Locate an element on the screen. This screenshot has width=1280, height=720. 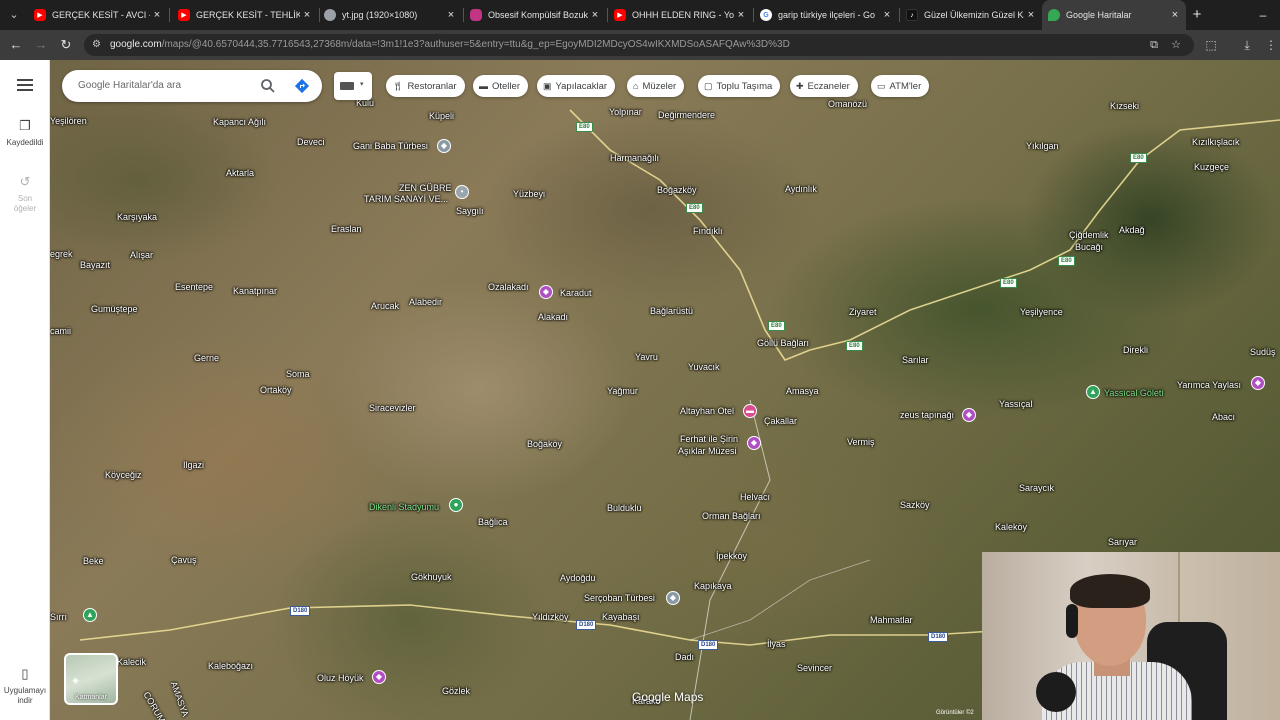
keyboard-icon is located at coordinates (347, 86).